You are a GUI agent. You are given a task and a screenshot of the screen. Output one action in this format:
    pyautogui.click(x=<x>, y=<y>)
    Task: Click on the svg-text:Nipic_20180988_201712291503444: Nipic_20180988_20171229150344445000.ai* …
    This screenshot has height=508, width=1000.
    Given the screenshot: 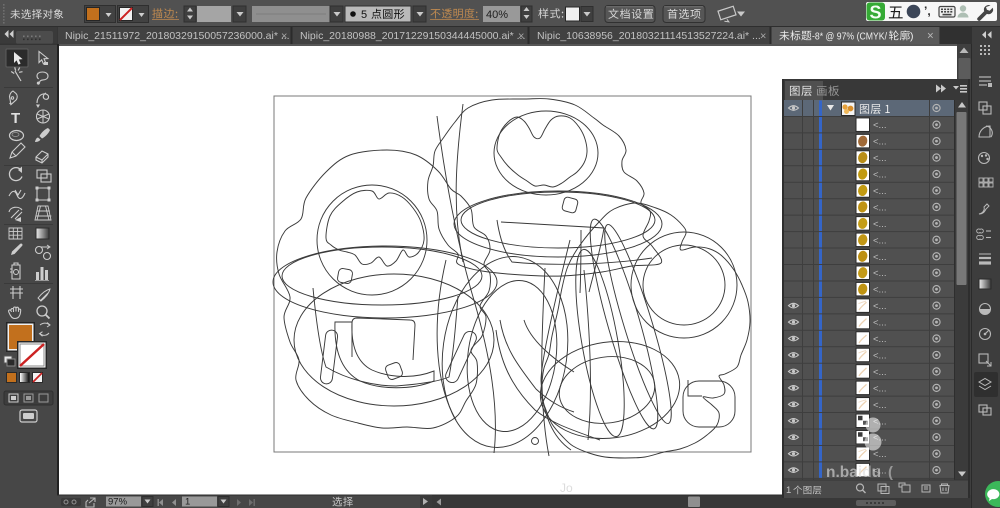 What is the action you would take?
    pyautogui.click(x=412, y=36)
    